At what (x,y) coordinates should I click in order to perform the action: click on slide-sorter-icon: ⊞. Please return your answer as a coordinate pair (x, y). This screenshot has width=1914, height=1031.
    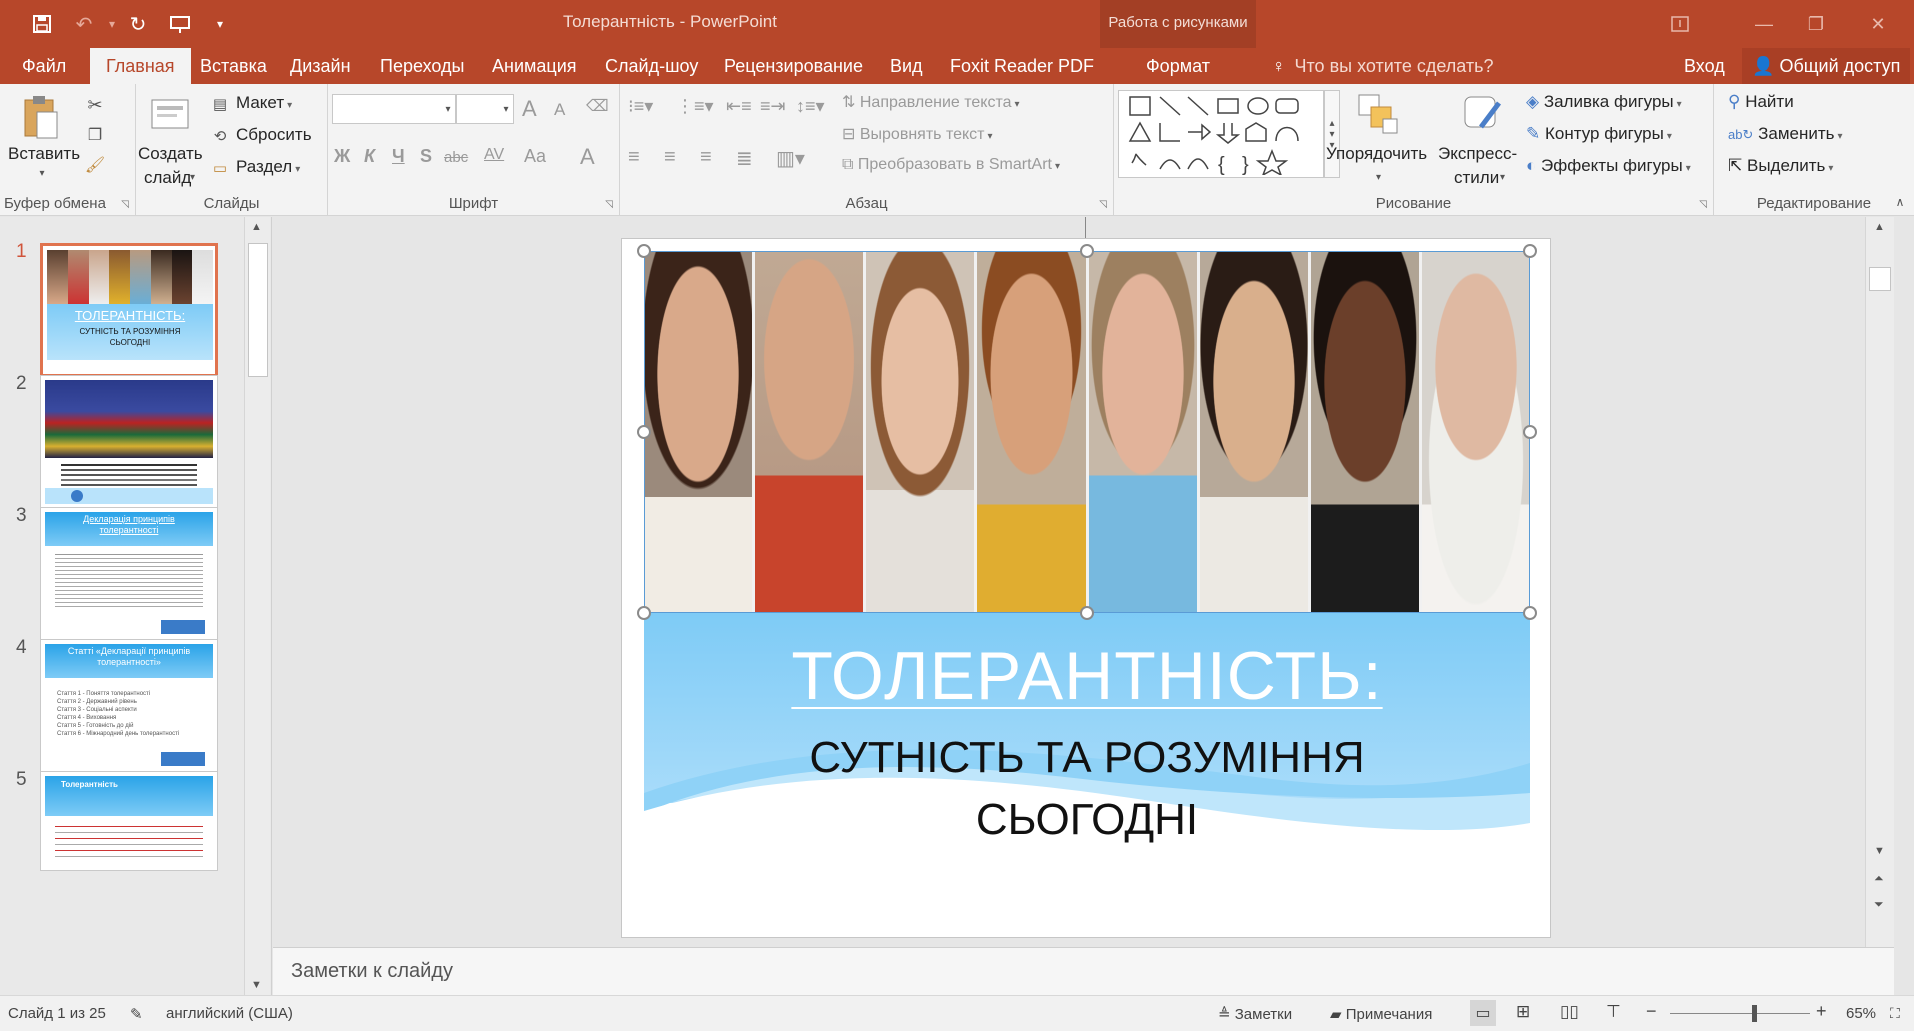
    Looking at the image, I should click on (1523, 1012).